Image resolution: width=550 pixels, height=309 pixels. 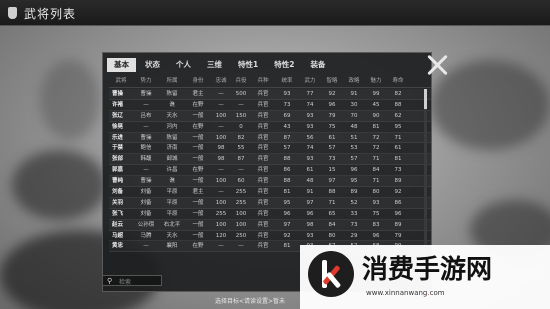 I want to click on table-cell: 谯, so click(x=172, y=181).